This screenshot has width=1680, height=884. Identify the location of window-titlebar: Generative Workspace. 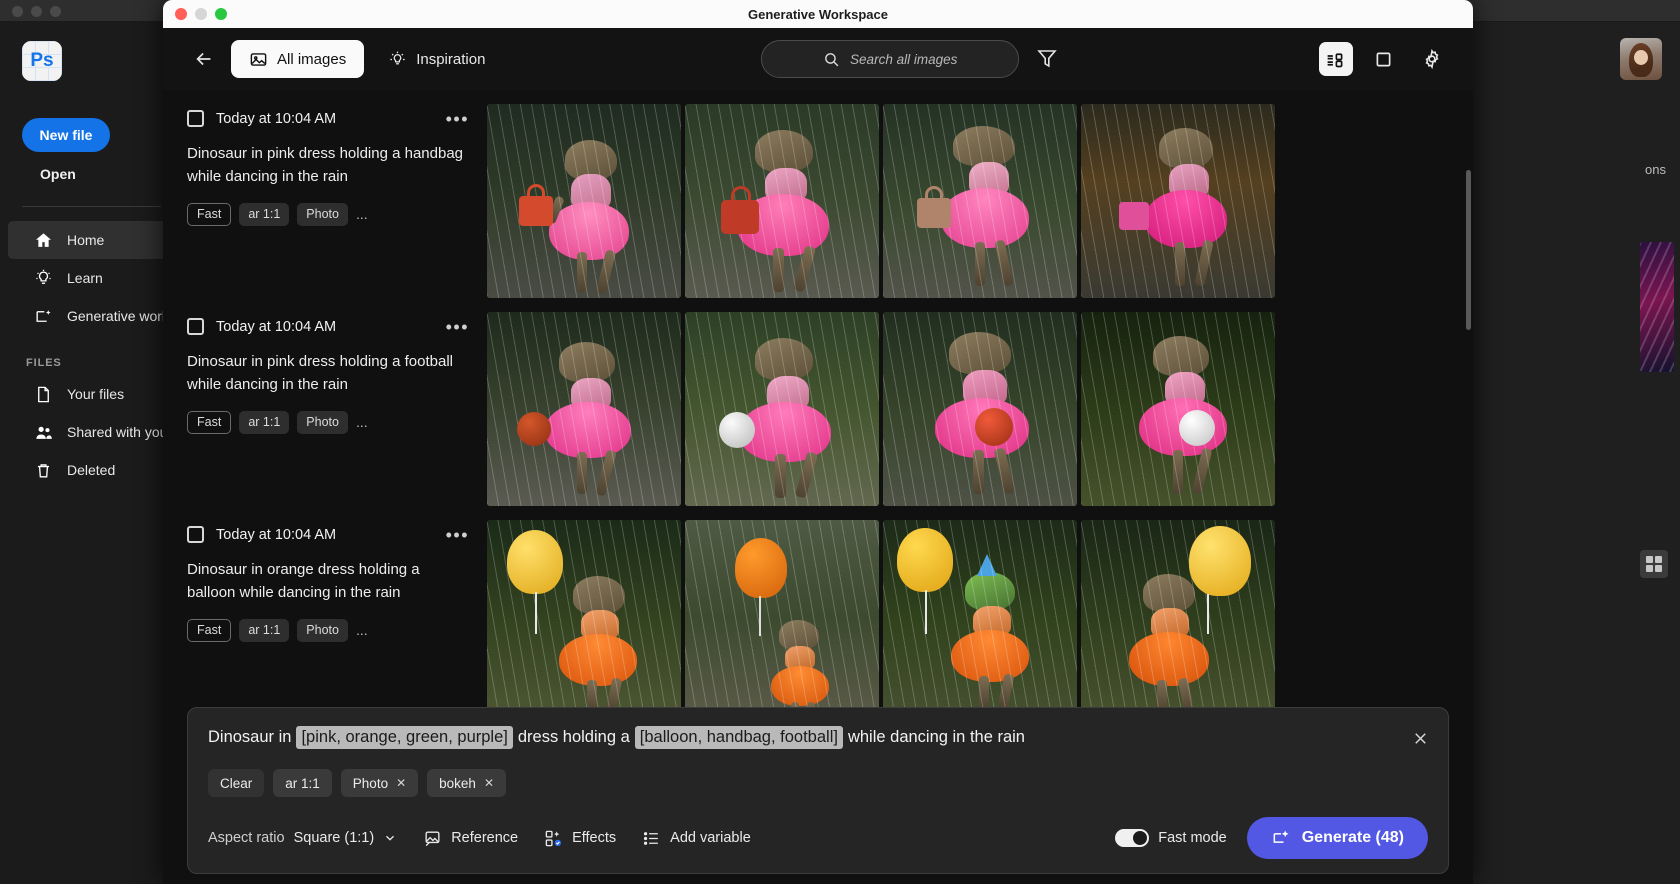
(818, 14).